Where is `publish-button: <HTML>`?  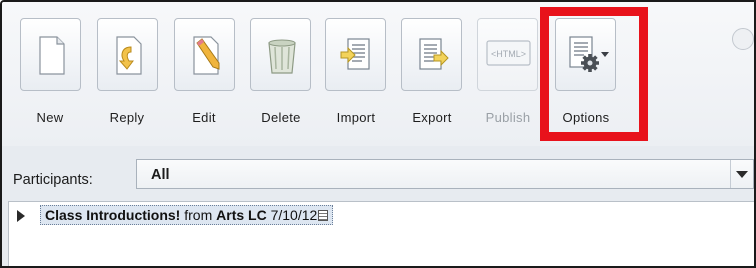 publish-button: <HTML> is located at coordinates (507, 54).